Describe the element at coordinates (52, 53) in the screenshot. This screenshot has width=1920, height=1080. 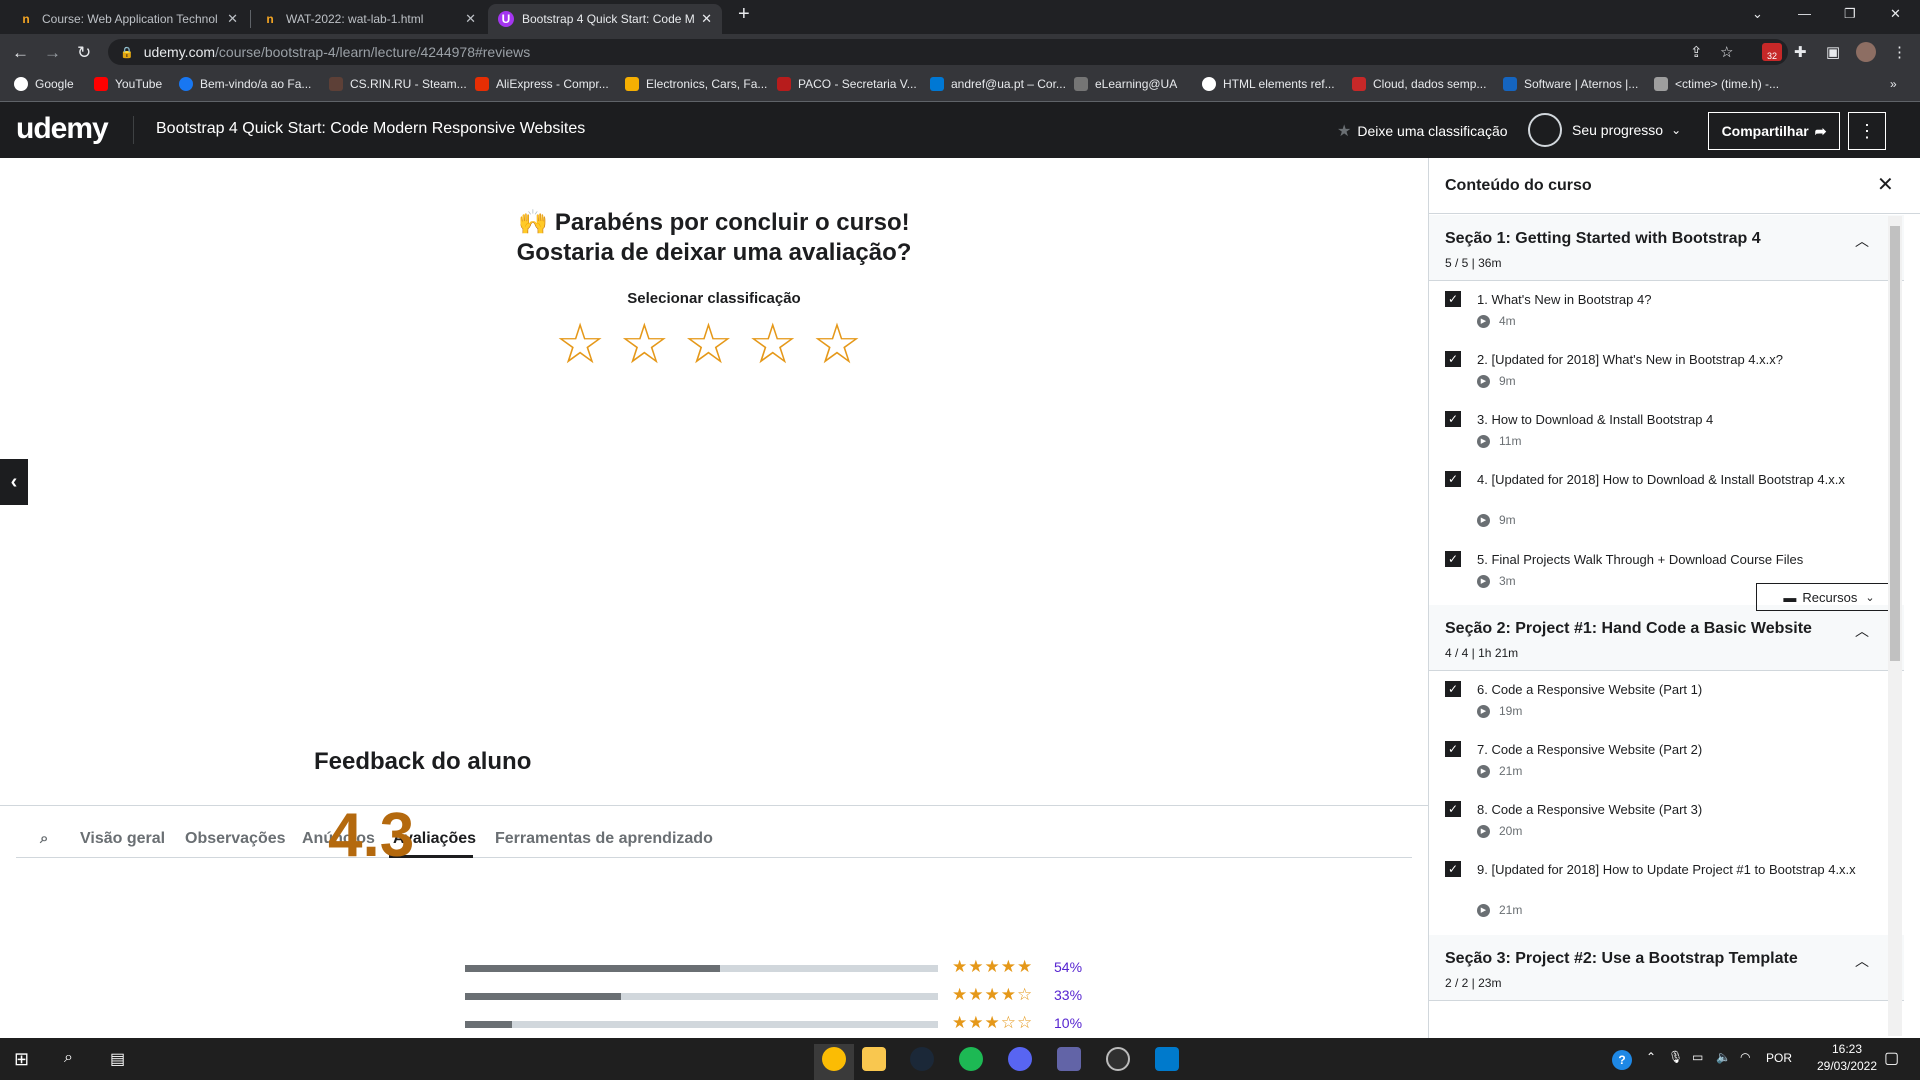
I see `forward-icon: →` at that location.